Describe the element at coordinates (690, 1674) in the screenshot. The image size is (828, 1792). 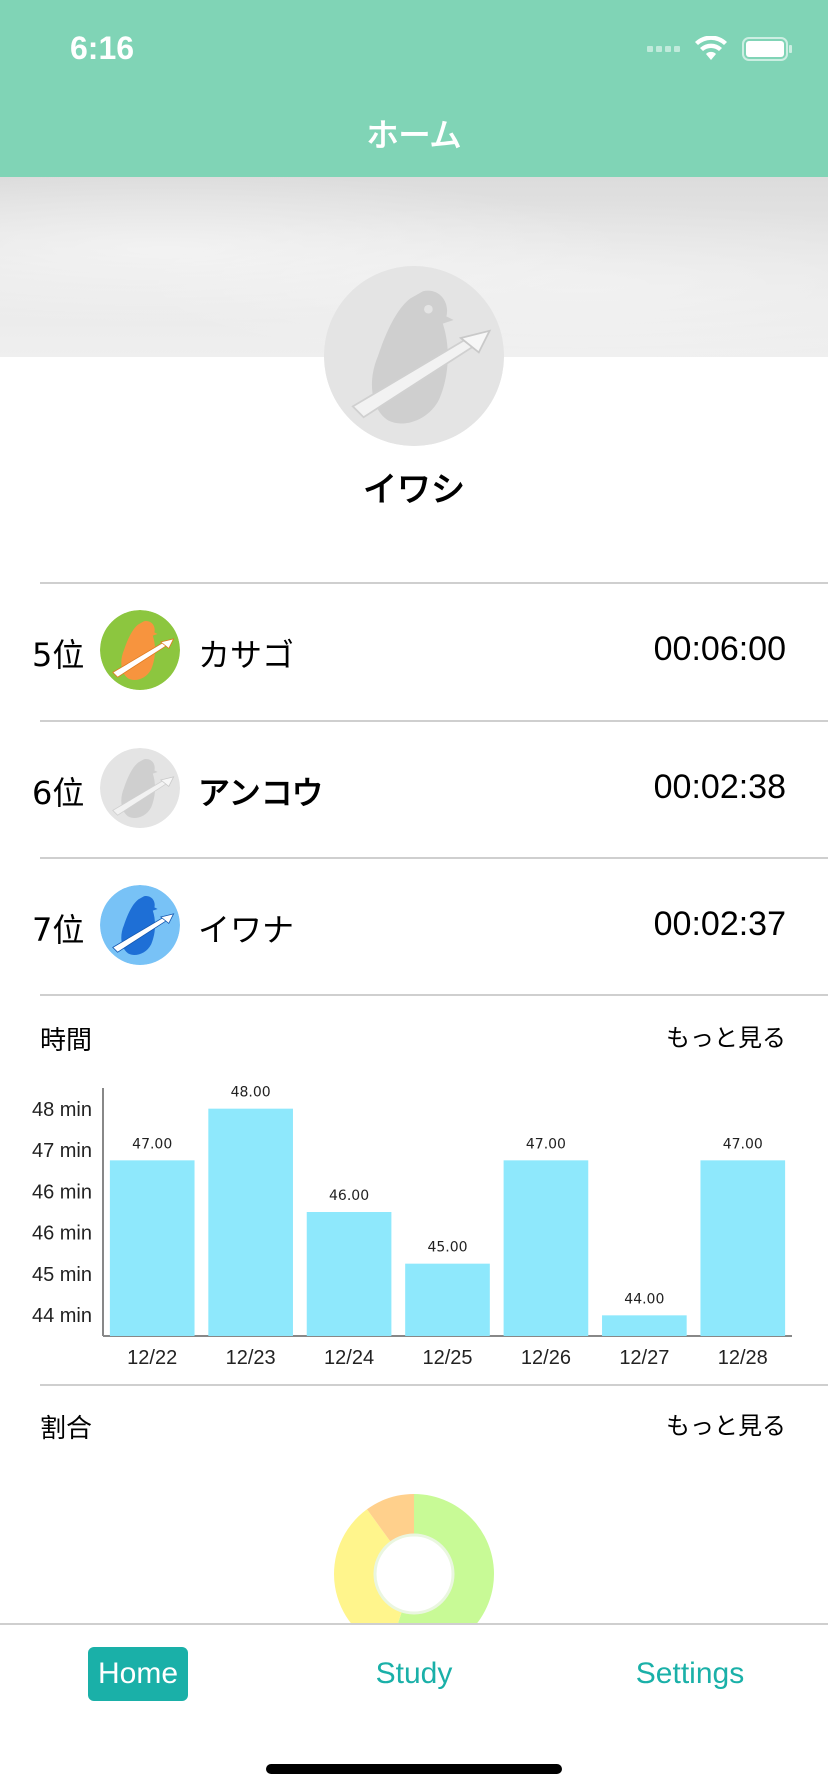
I see `tab-settings: Settings` at that location.